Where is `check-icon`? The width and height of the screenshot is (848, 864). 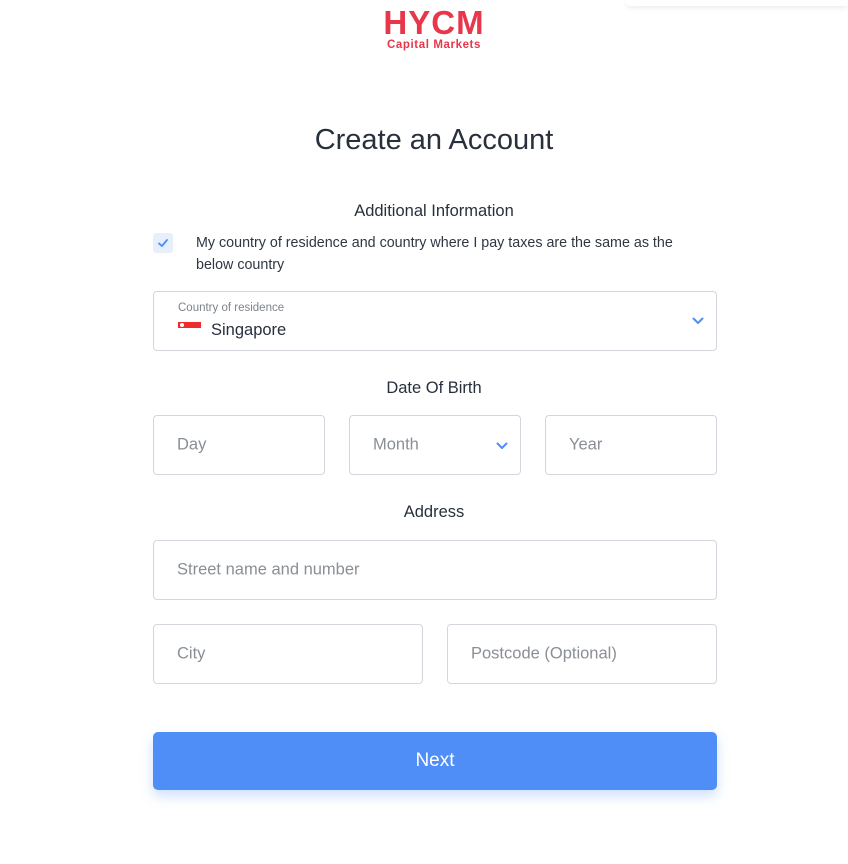
check-icon is located at coordinates (163, 243).